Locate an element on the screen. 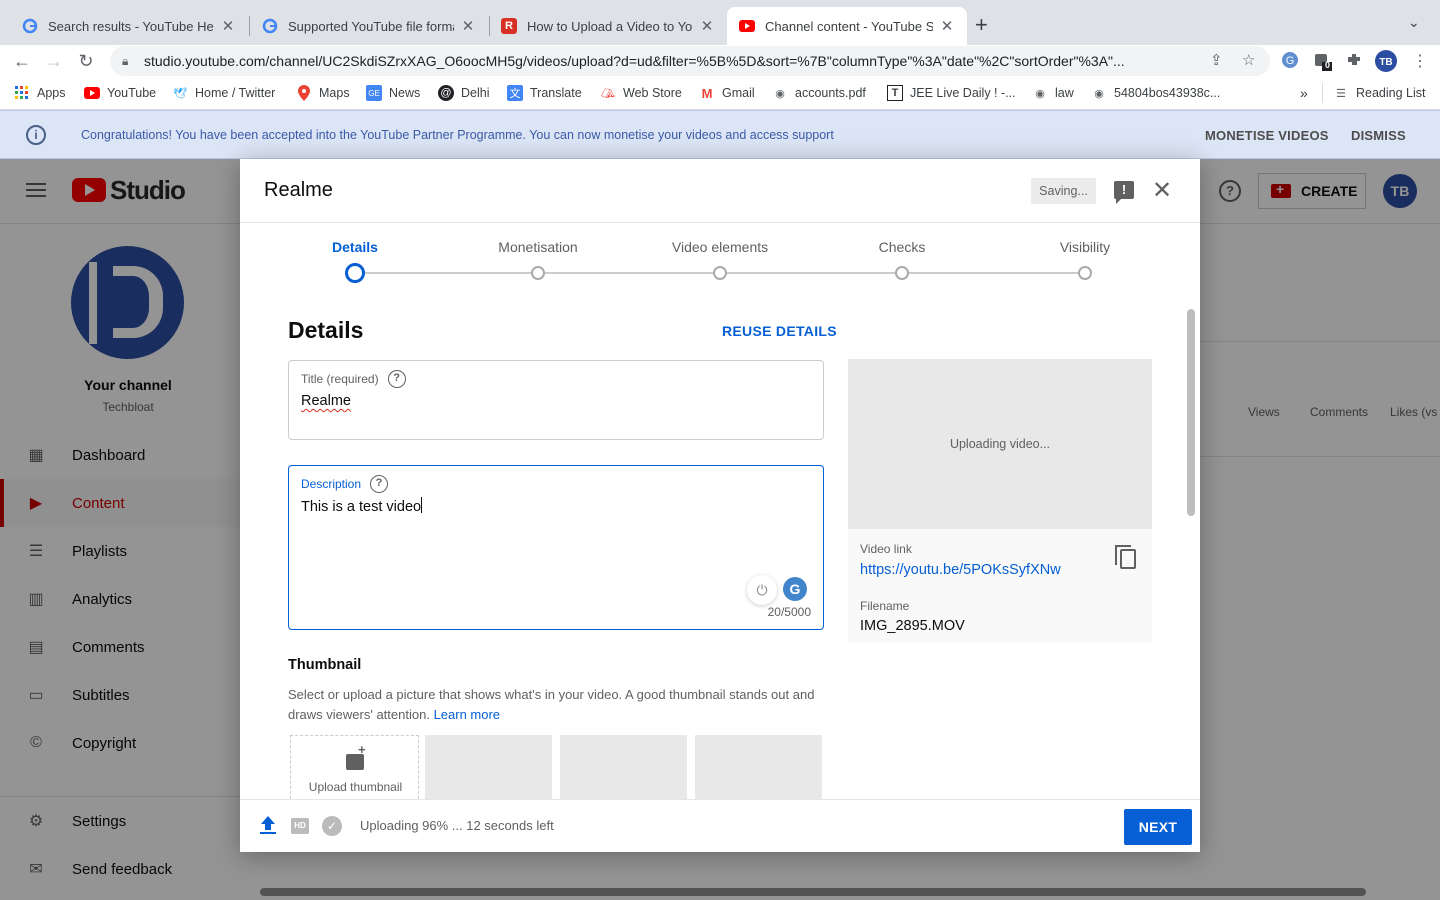 The image size is (1440, 900). bookmark-law: ◉ law is located at coordinates (1053, 93).